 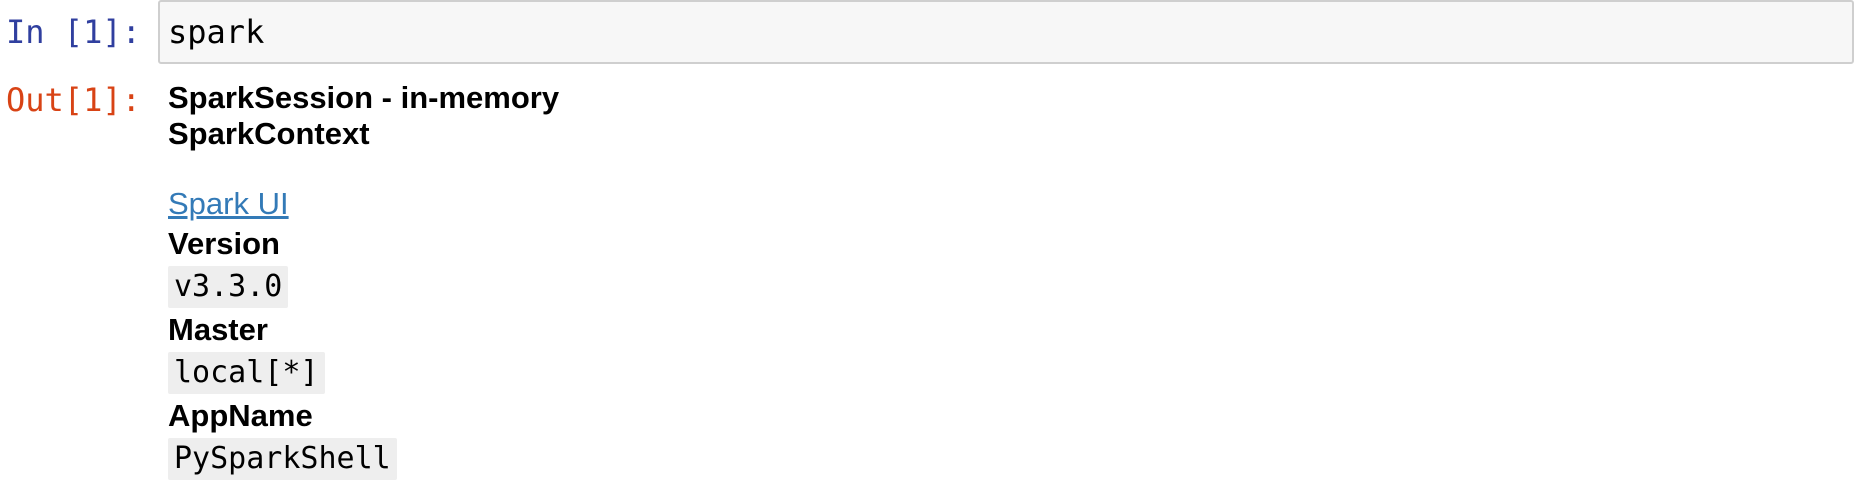 I want to click on appname-value: PySparkShell, so click(x=282, y=459).